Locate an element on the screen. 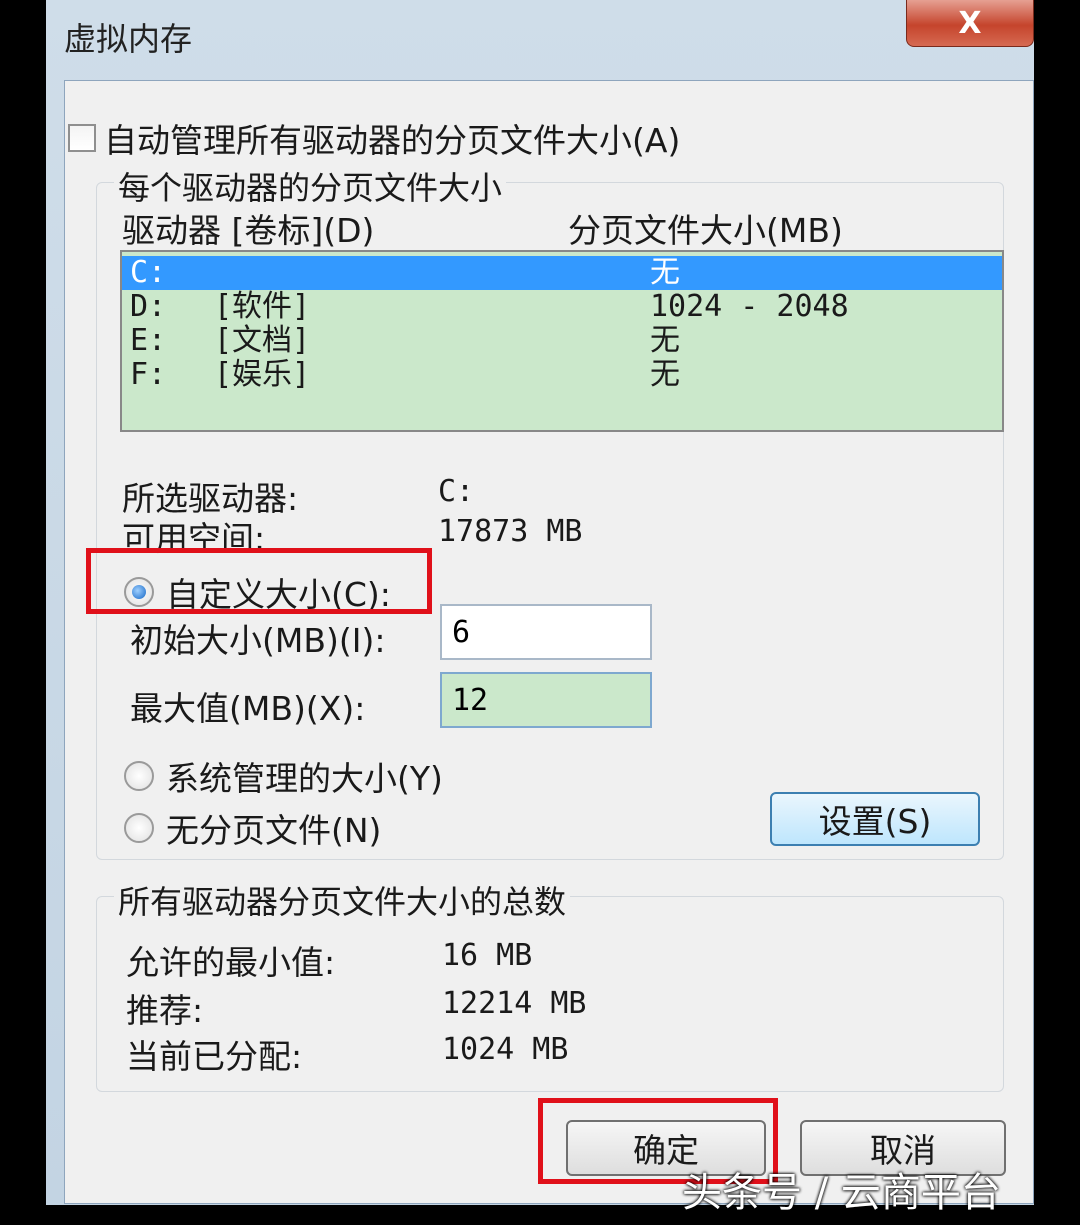 Image resolution: width=1080 pixels, height=1225 pixels. no-paging-option: 无分页文件(N) is located at coordinates (252, 828).